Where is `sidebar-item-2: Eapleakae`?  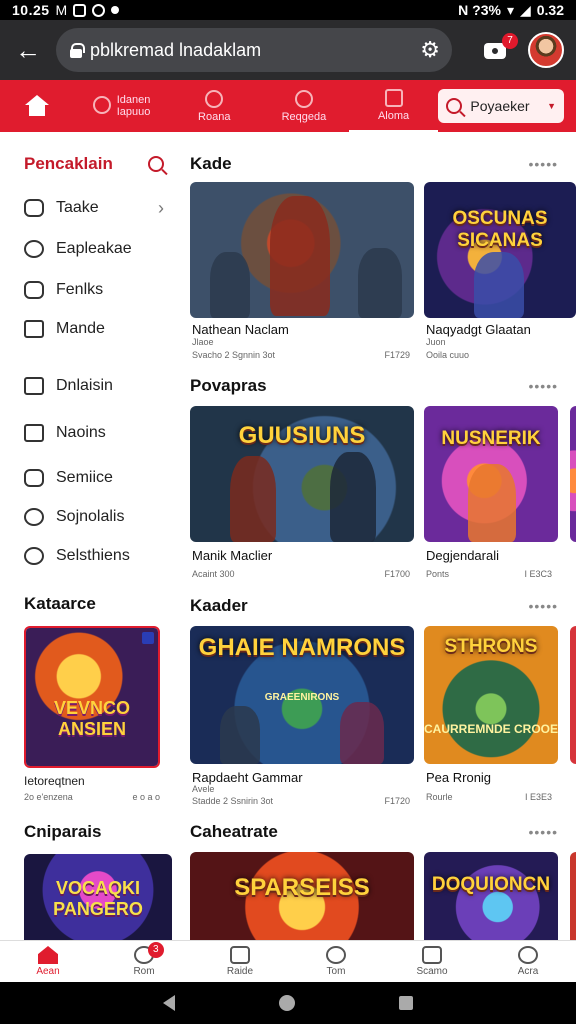 sidebar-item-2: Eapleakae is located at coordinates (94, 249).